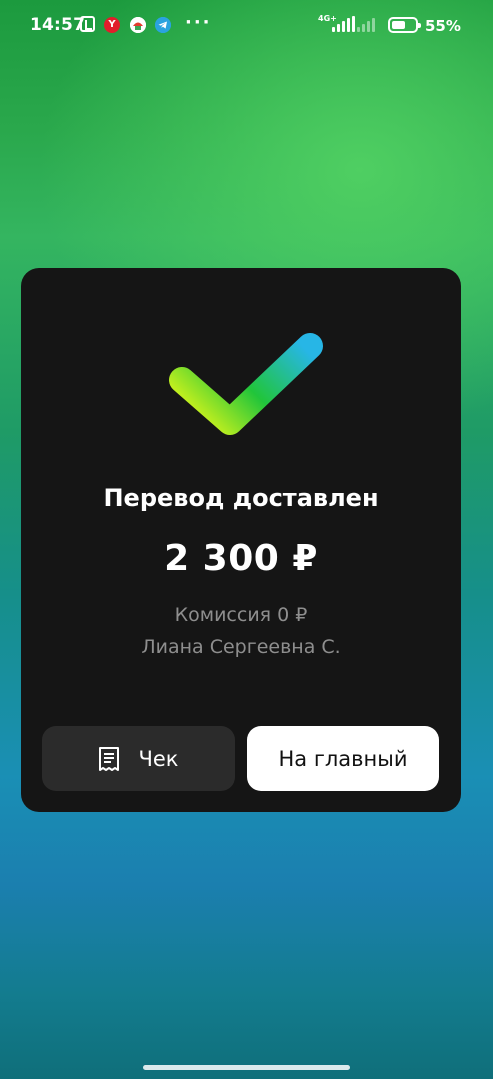  I want to click on transfer-amount: 2 300 ₽, so click(241, 558).